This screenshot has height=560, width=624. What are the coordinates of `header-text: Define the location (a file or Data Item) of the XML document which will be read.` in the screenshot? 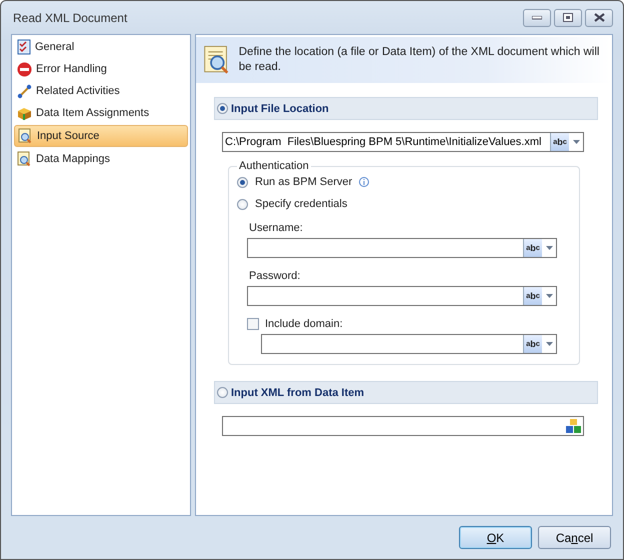 It's located at (419, 60).